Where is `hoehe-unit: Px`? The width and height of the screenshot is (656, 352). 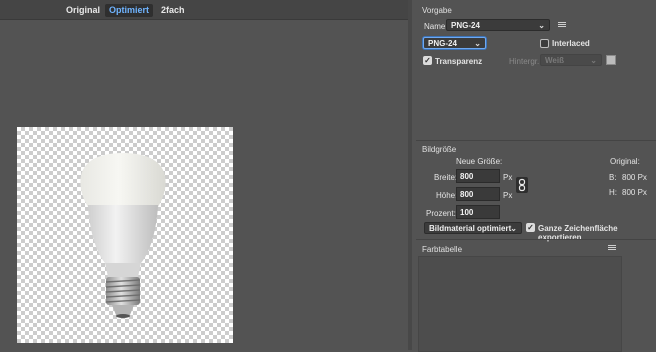 hoehe-unit: Px is located at coordinates (508, 195).